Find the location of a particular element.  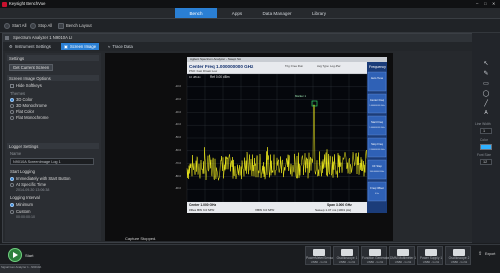

instrument-header: Spectrum Analyzer 1 N9010A LI ▢ ✕ is located at coordinates (250, 38).